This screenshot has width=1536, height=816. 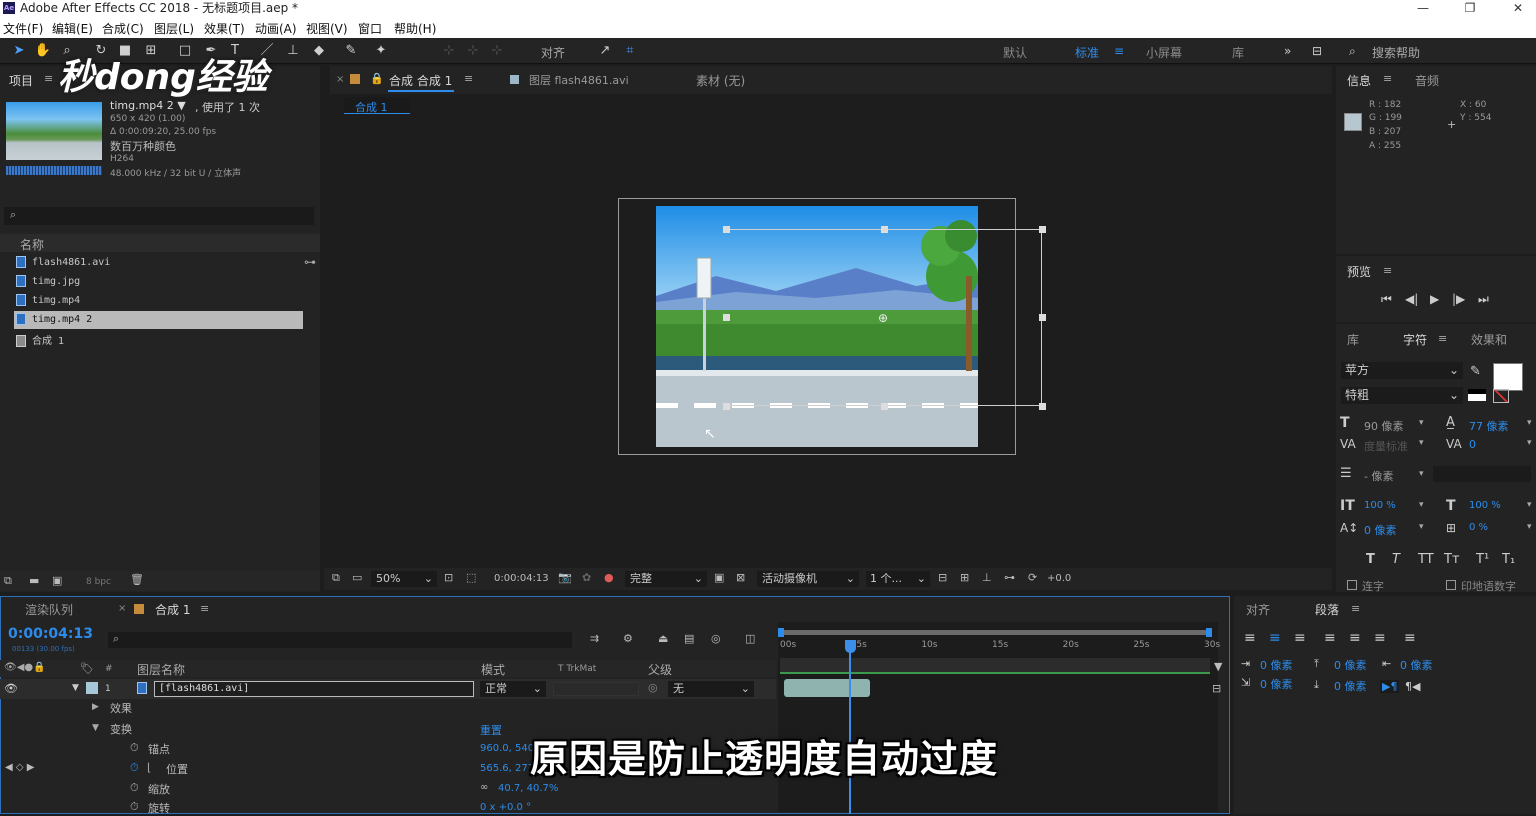 I want to click on snap-grid-icon: ⌗, so click(x=630, y=51).